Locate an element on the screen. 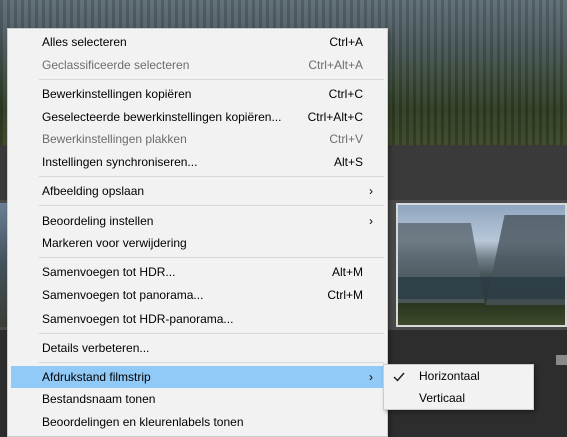  menu-item-paste-edit-settings: Bewerkinstellingen plakken Ctrl+V is located at coordinates (197, 139).